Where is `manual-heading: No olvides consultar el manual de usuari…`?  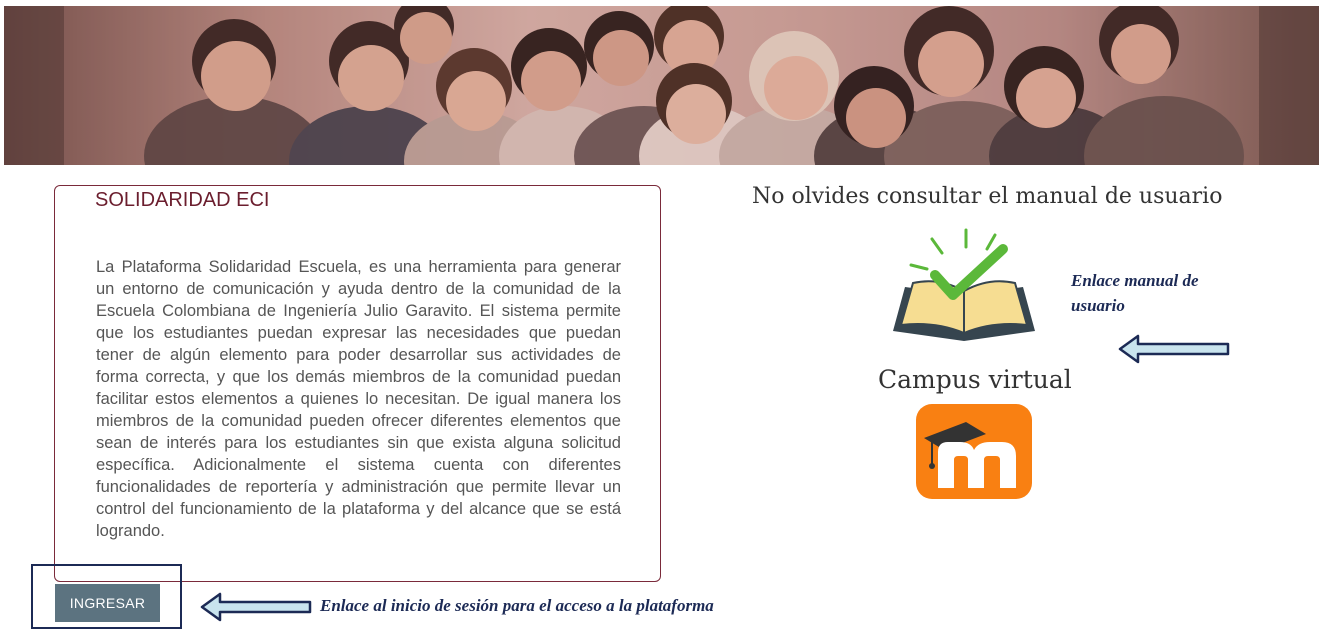 manual-heading: No olvides consultar el manual de usuari… is located at coordinates (987, 196).